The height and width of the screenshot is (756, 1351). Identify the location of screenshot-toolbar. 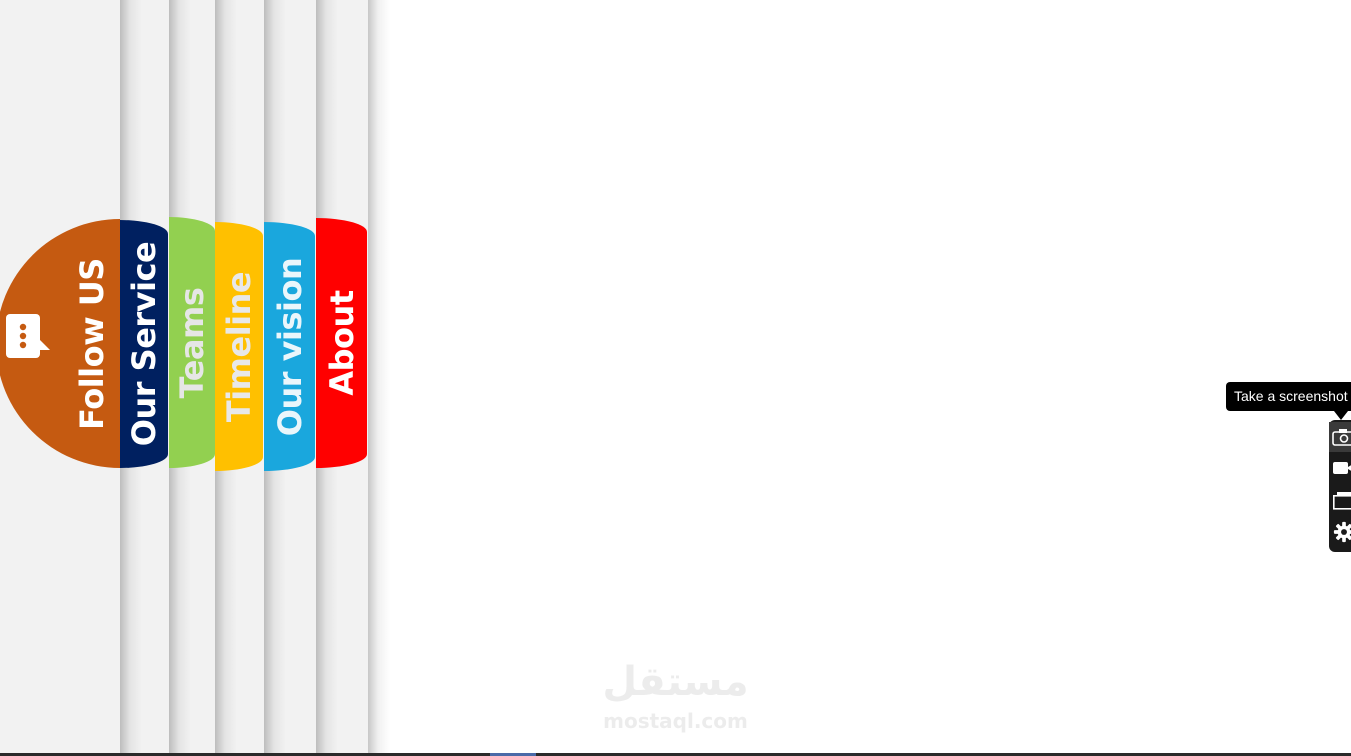
(1340, 486).